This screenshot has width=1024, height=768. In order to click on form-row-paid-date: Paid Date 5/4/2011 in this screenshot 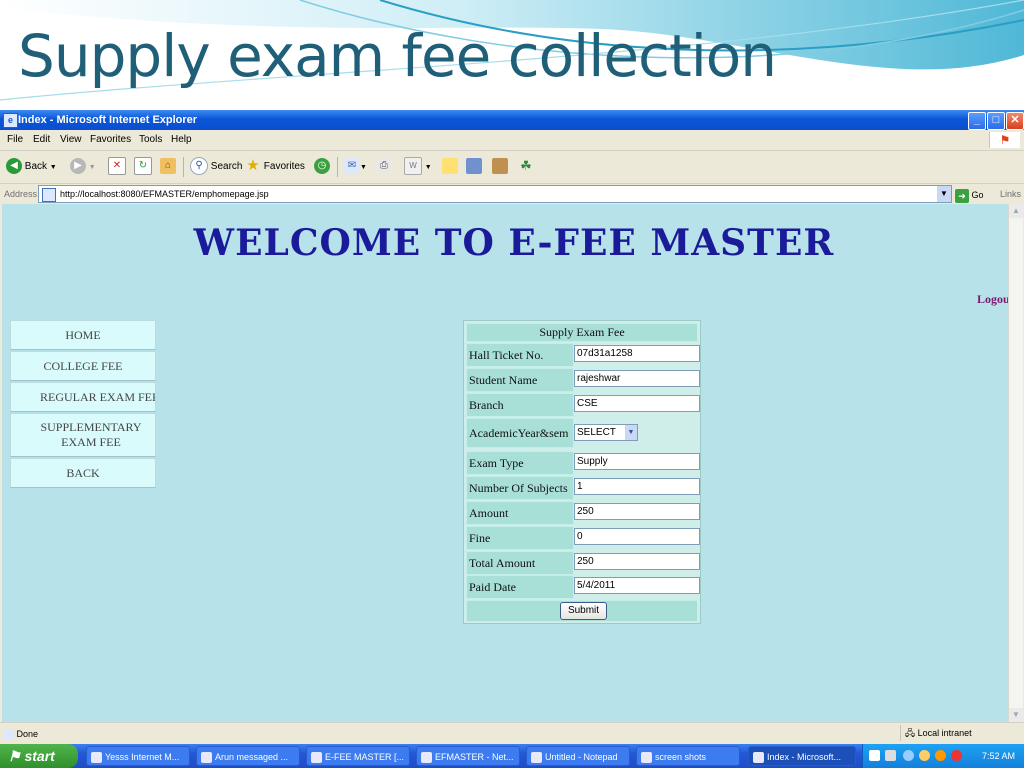, I will do `click(583, 587)`.